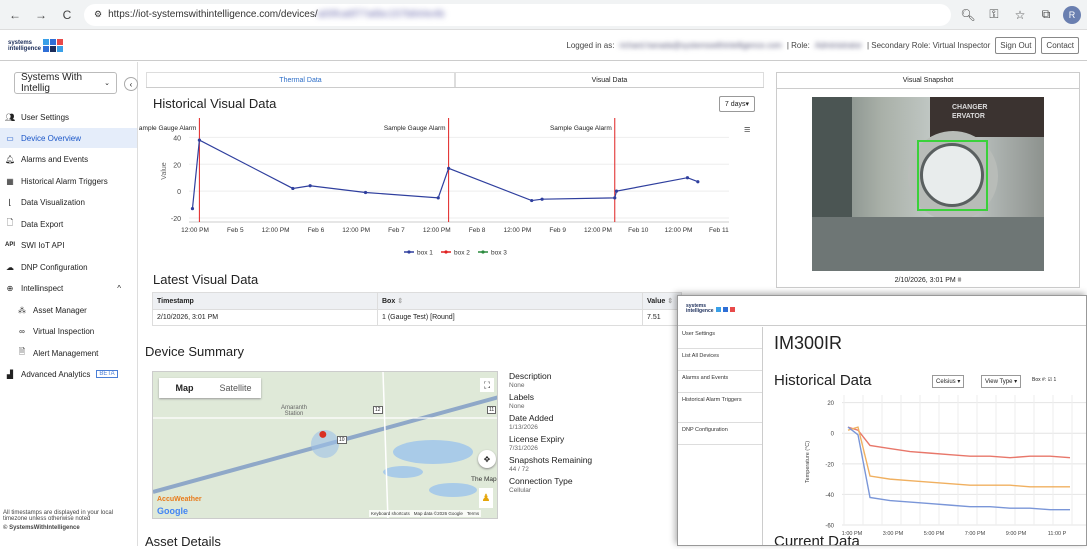 This screenshot has height=549, width=1087. I want to click on sidebar-item-historical-alarm-triggers: ▦ Historical Alarm Triggers, so click(68, 181).